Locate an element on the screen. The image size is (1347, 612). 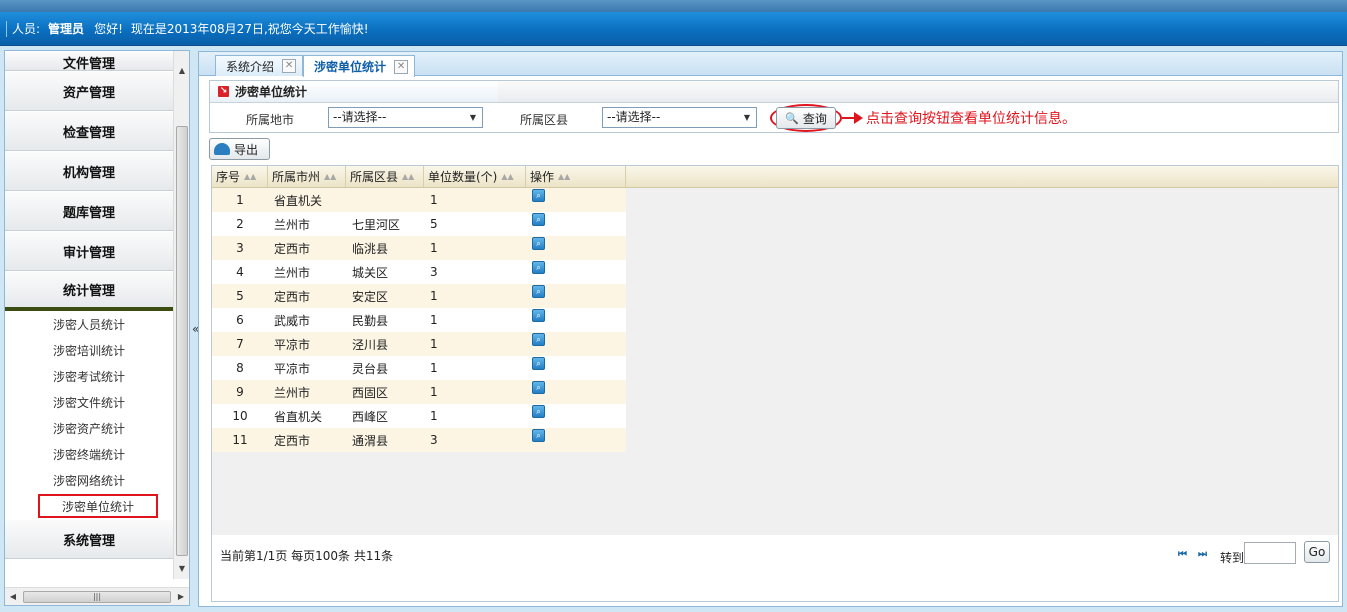
first-page-icon: ⏮ is located at coordinates (1182, 554).